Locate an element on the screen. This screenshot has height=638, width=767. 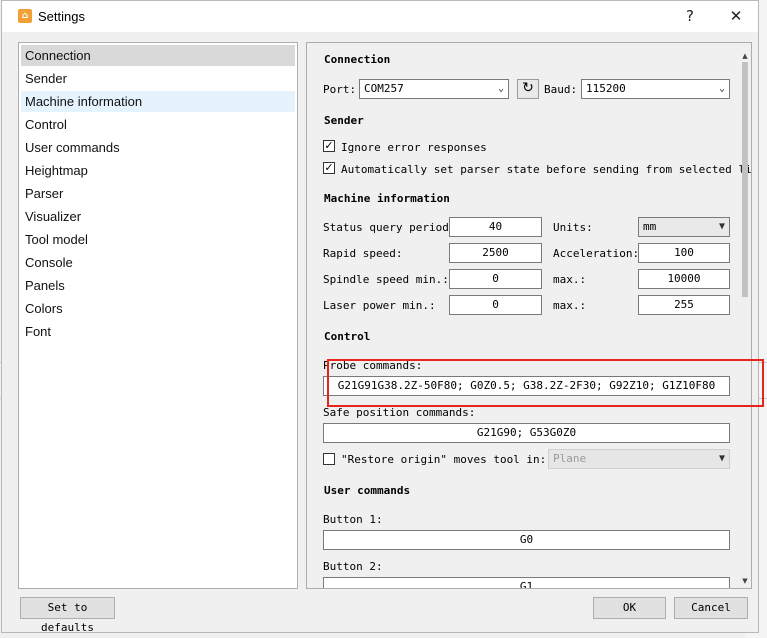
units-label: Units: is located at coordinates (573, 227).